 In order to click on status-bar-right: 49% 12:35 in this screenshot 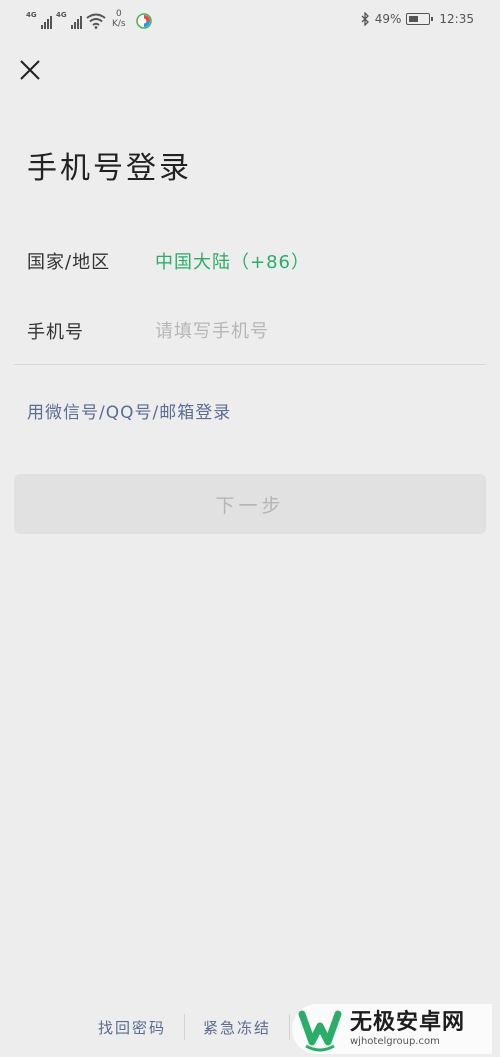, I will do `click(417, 19)`.